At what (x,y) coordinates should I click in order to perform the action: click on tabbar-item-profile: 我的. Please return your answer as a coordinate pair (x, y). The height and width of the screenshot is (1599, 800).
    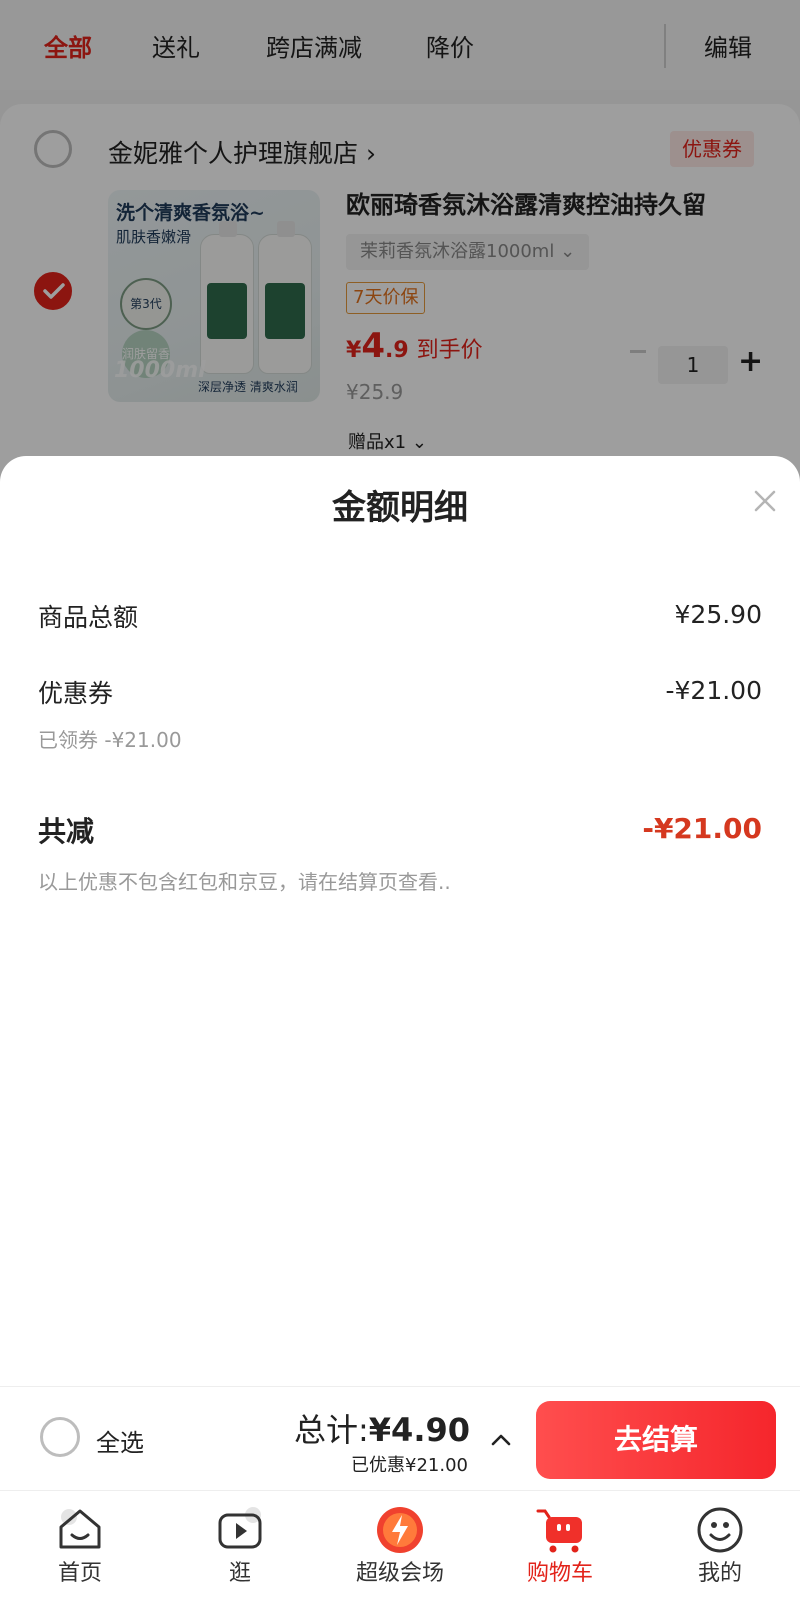
    Looking at the image, I should click on (720, 1545).